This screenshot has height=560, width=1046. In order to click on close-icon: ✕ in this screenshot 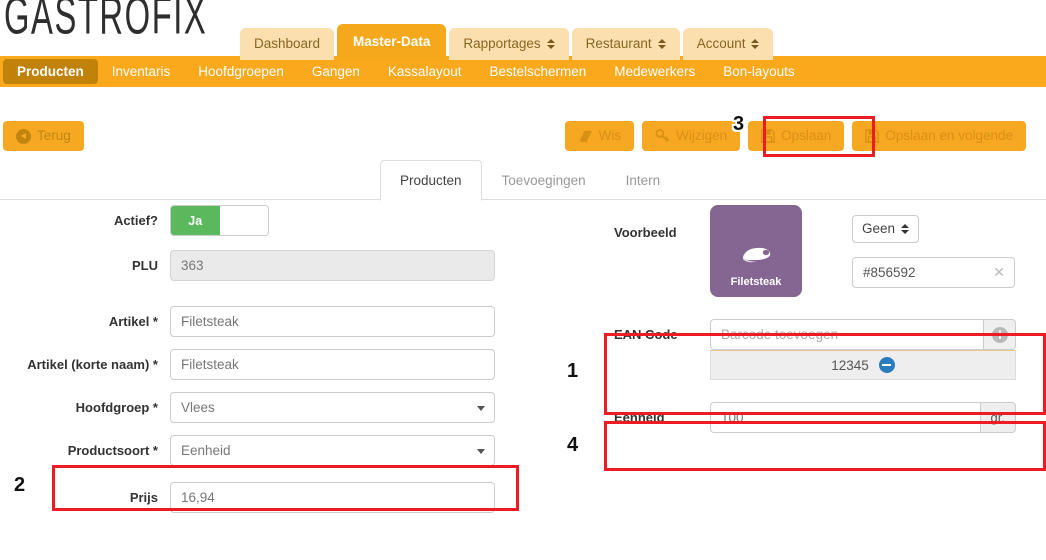, I will do `click(999, 272)`.